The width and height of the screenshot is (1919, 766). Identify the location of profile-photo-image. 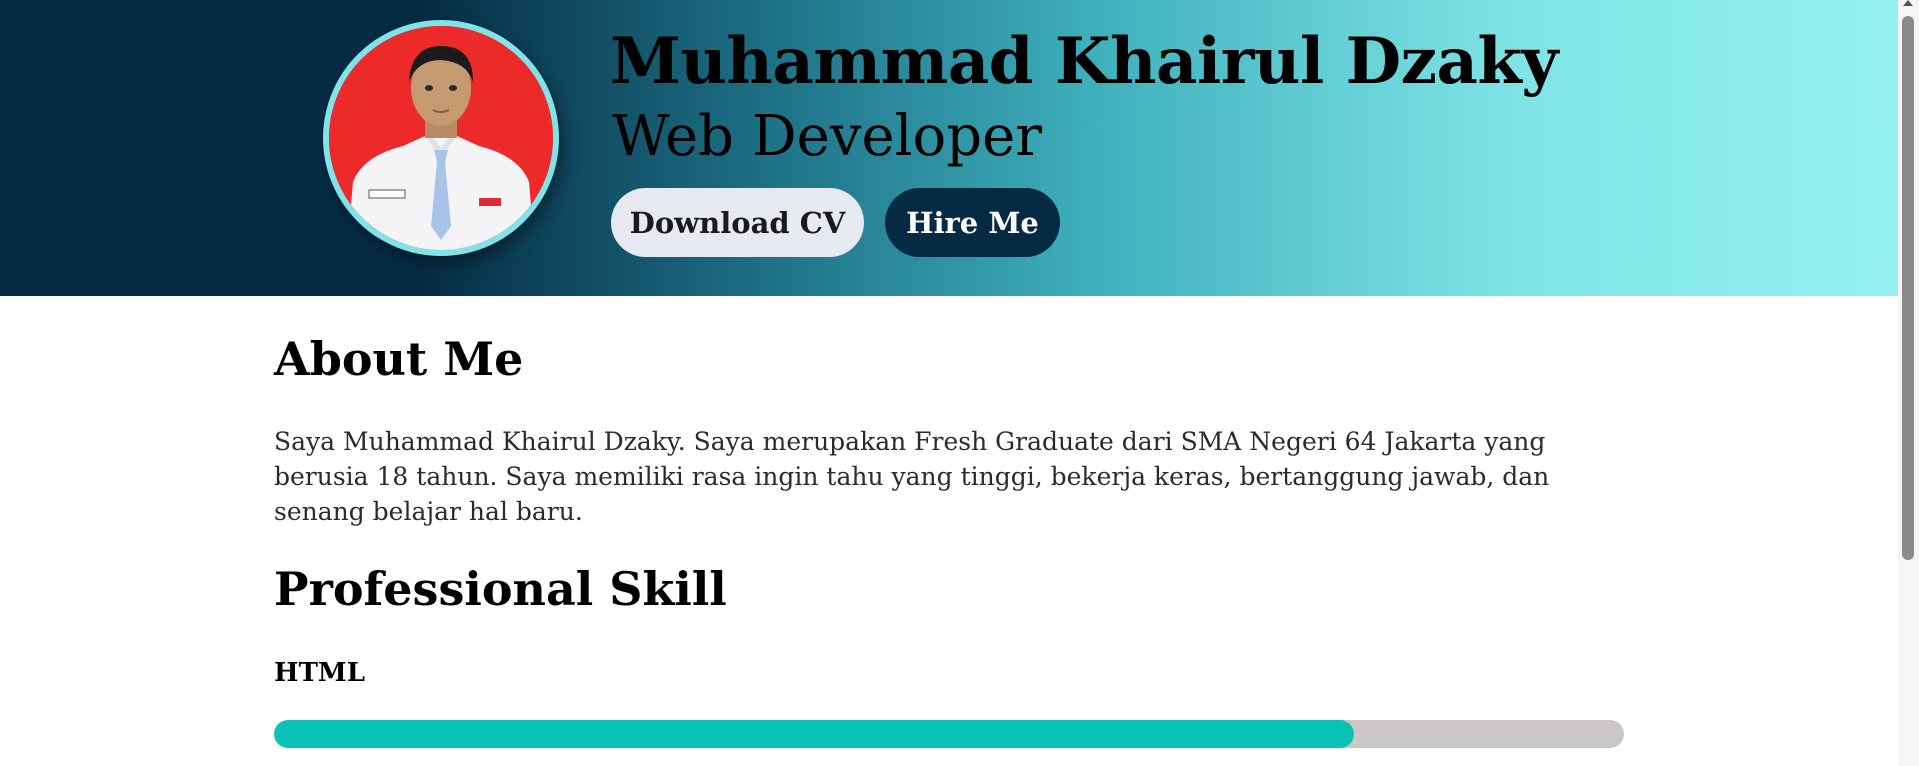
(441, 138).